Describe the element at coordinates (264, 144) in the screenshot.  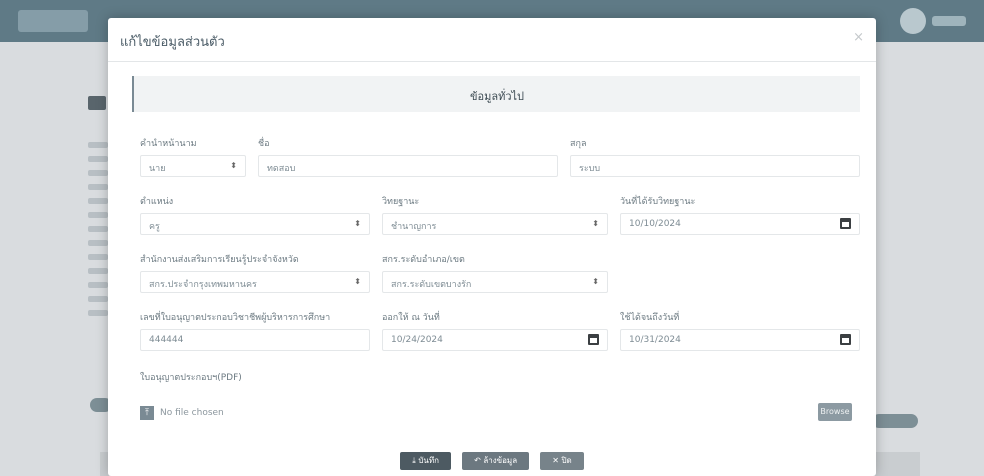
I see `first-name-label: ชื่อ` at that location.